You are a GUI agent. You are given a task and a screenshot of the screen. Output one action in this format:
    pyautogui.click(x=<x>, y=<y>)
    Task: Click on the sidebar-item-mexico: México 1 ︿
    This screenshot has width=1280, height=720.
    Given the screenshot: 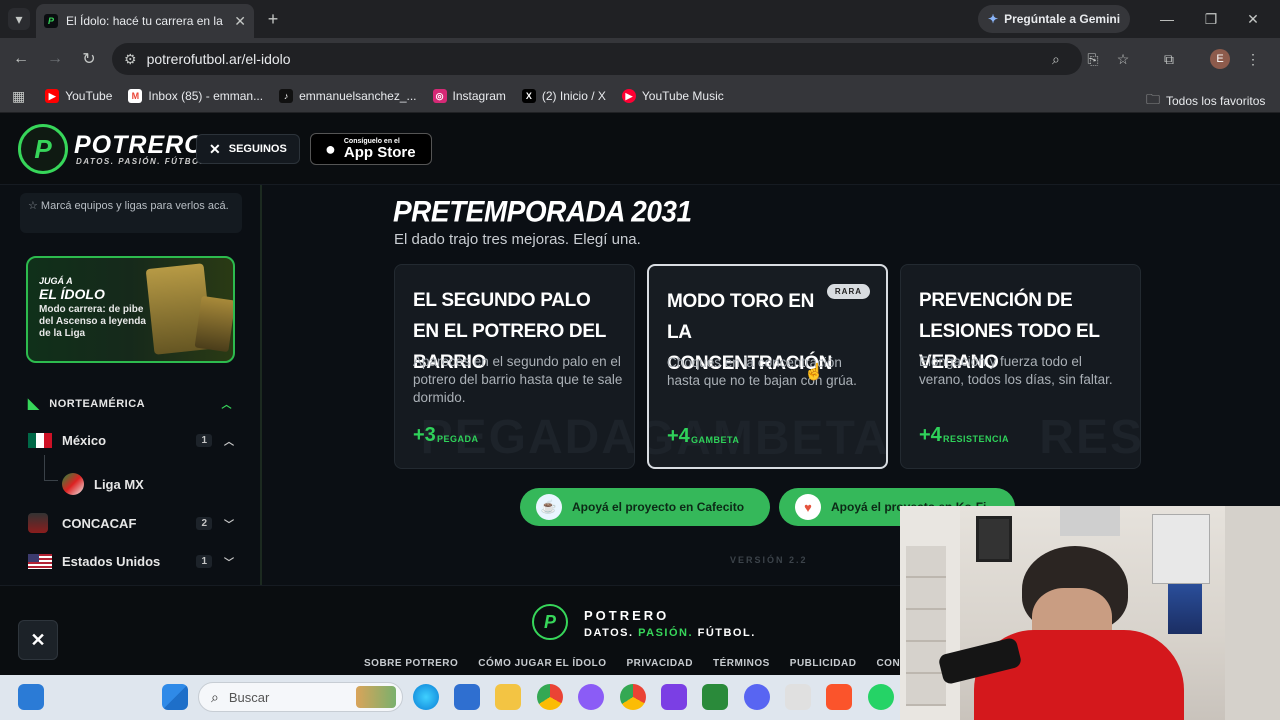 What is the action you would take?
    pyautogui.click(x=131, y=440)
    